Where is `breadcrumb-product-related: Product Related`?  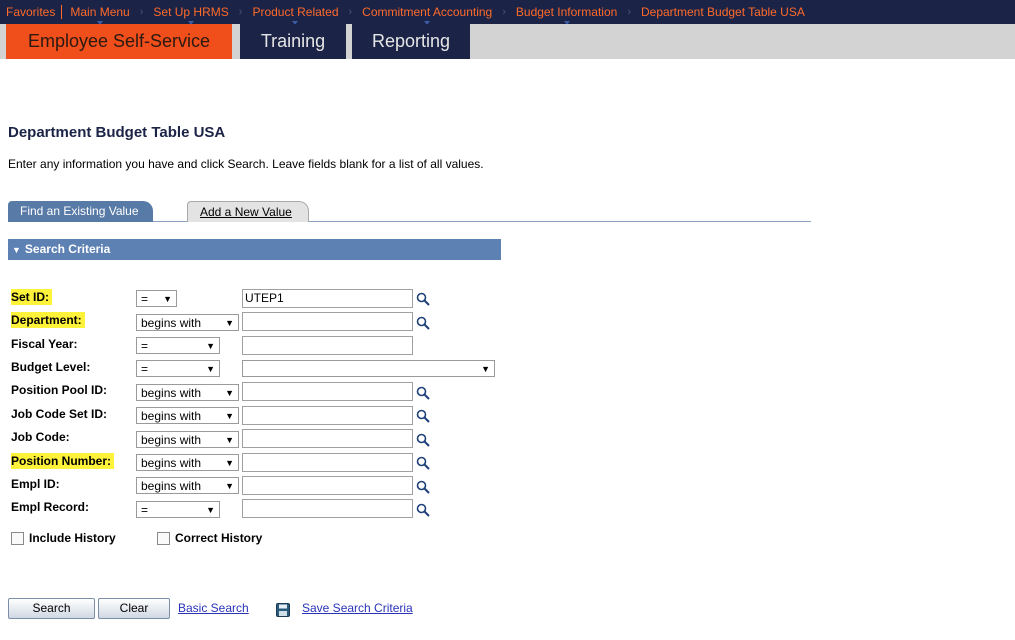
breadcrumb-product-related: Product Related is located at coordinates (295, 15).